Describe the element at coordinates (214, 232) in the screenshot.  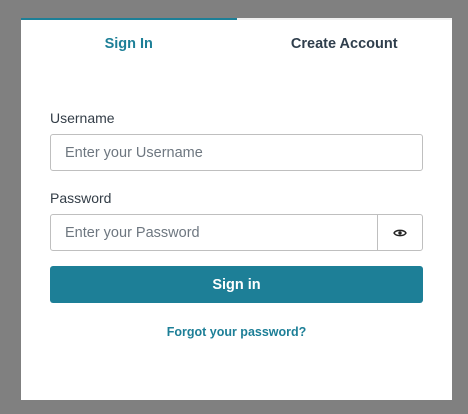
I see `password-input` at that location.